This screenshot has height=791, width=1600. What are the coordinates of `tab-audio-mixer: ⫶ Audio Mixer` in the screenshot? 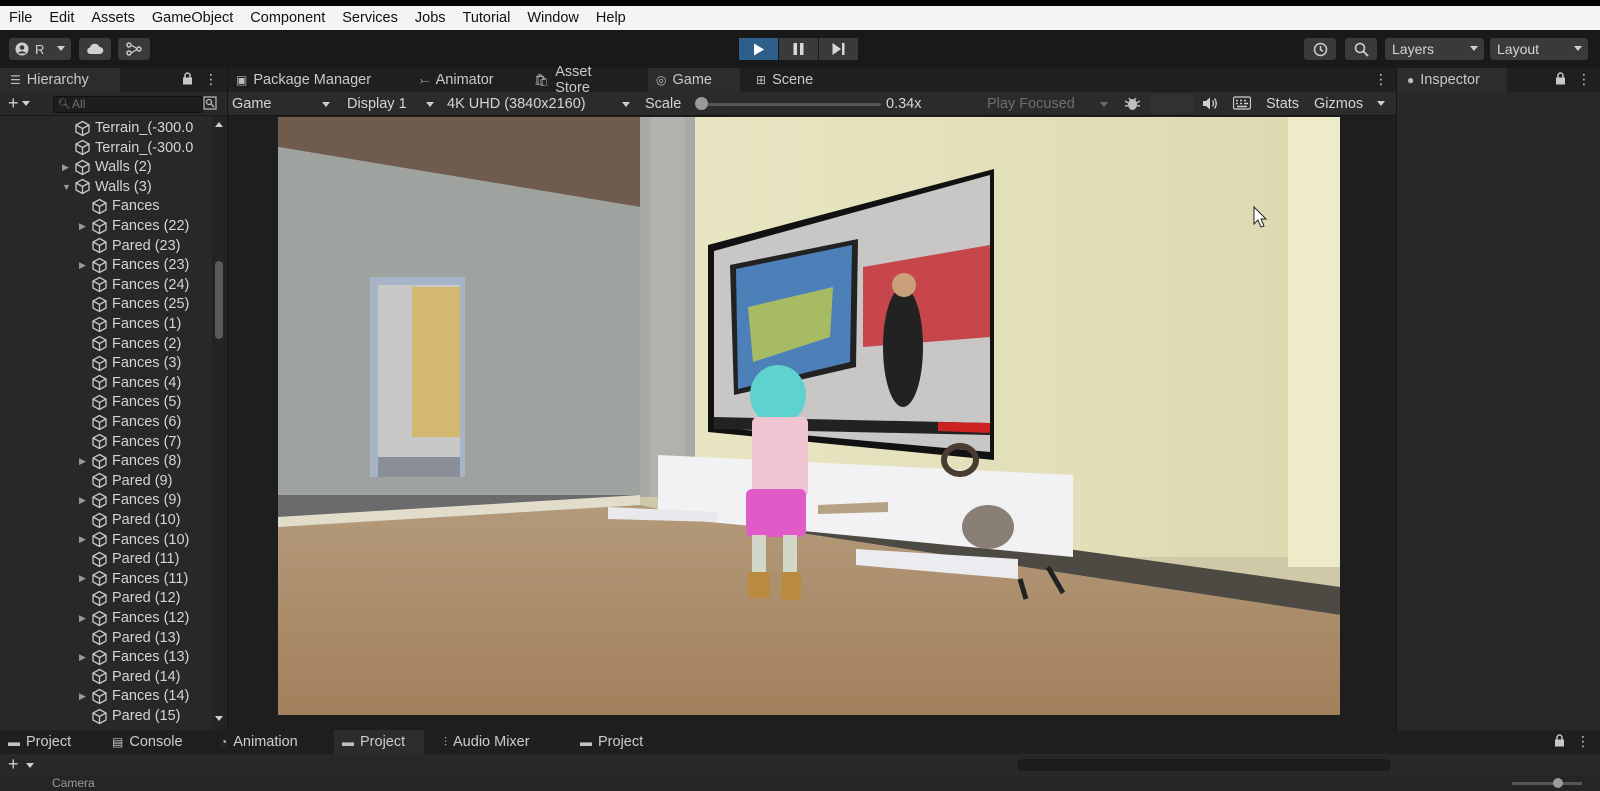 It's located at (500, 742).